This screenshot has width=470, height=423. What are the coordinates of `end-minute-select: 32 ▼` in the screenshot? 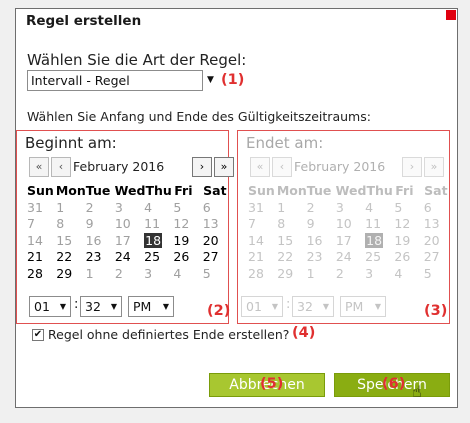 It's located at (313, 306).